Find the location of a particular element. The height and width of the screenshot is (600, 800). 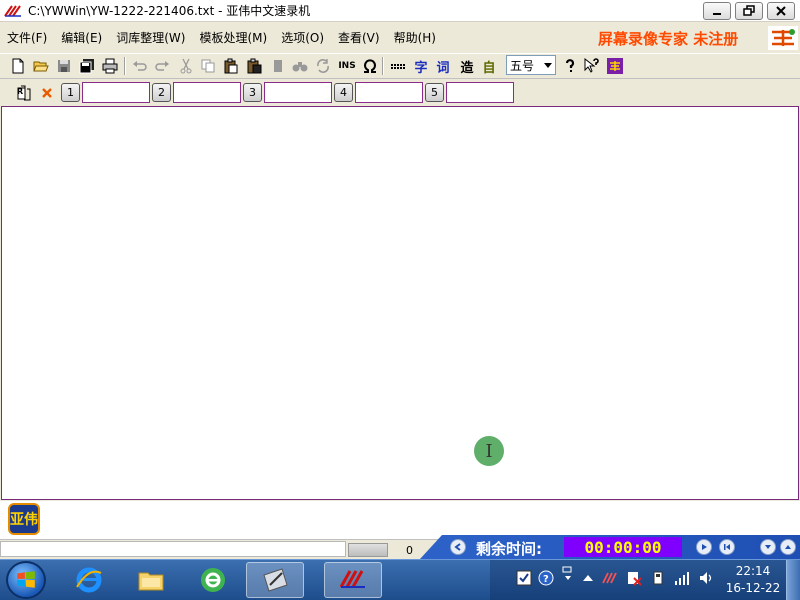

paste-button is located at coordinates (231, 66).